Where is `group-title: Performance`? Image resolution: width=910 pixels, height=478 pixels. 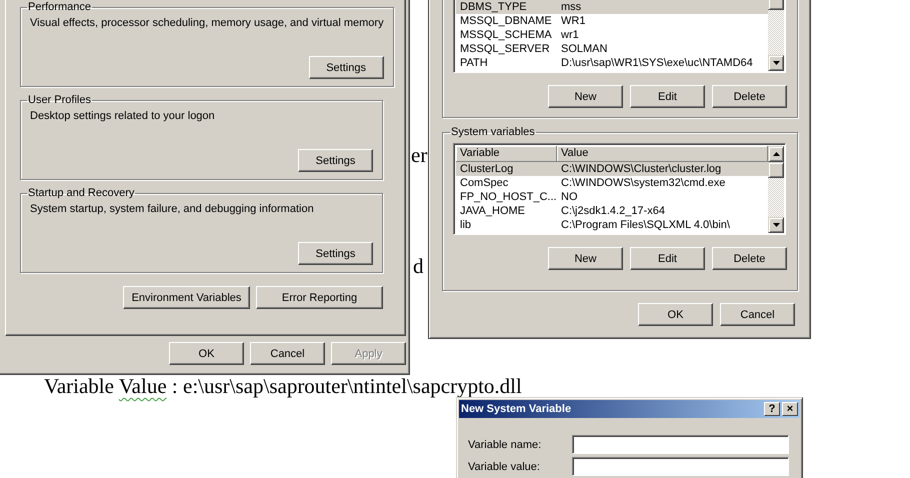
group-title: Performance is located at coordinates (59, 7).